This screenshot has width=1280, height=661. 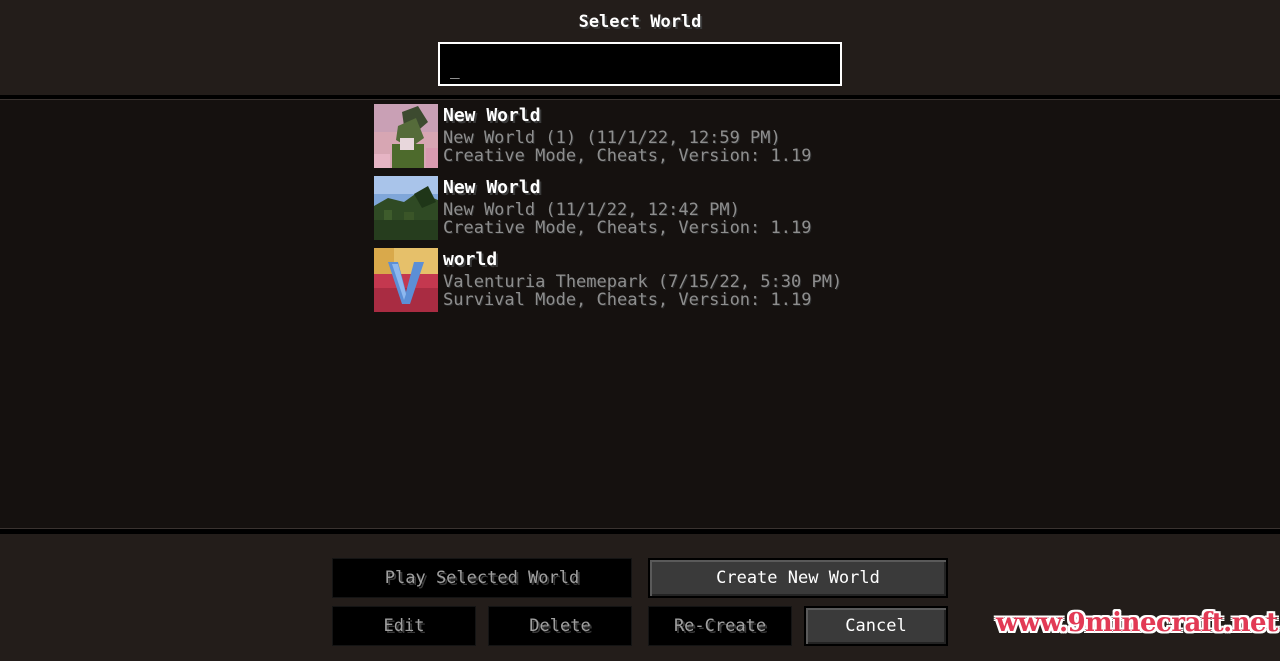 I want to click on edit-button: Edit, so click(x=404, y=626).